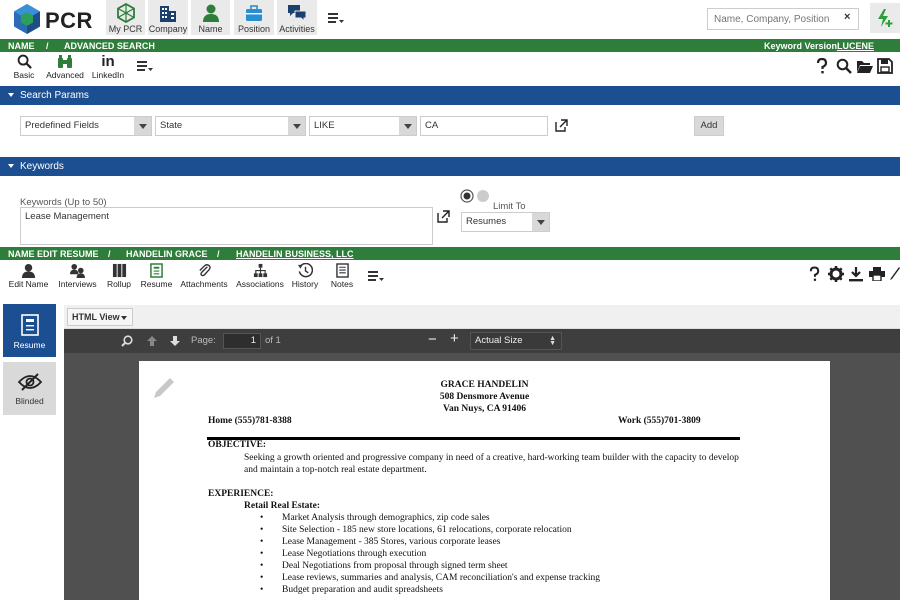  Describe the element at coordinates (168, 14) in the screenshot. I see `building-icon` at that location.